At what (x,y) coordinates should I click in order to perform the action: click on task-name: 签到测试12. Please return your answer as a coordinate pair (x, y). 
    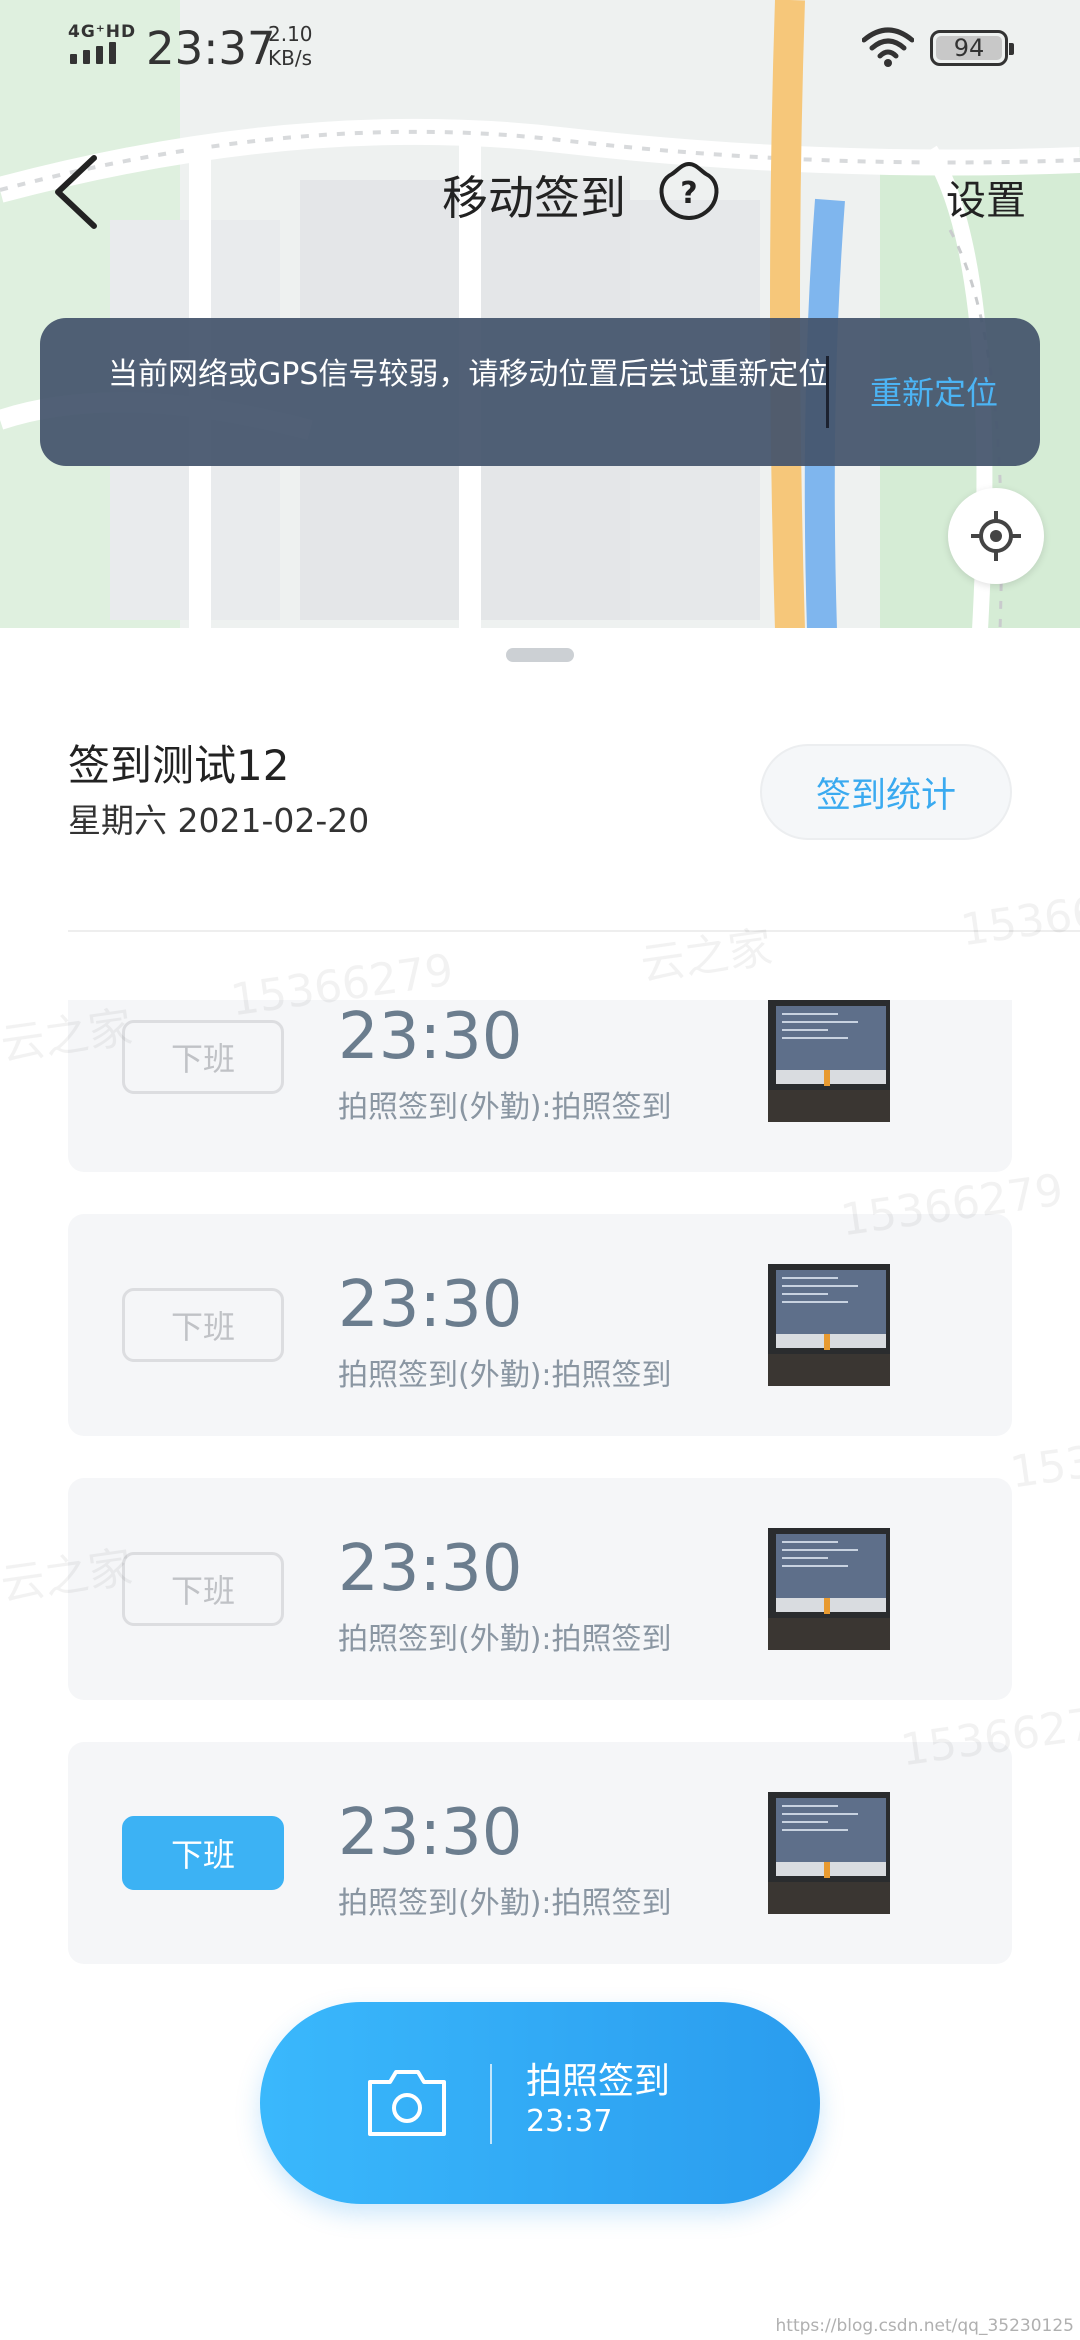
    Looking at the image, I should click on (179, 765).